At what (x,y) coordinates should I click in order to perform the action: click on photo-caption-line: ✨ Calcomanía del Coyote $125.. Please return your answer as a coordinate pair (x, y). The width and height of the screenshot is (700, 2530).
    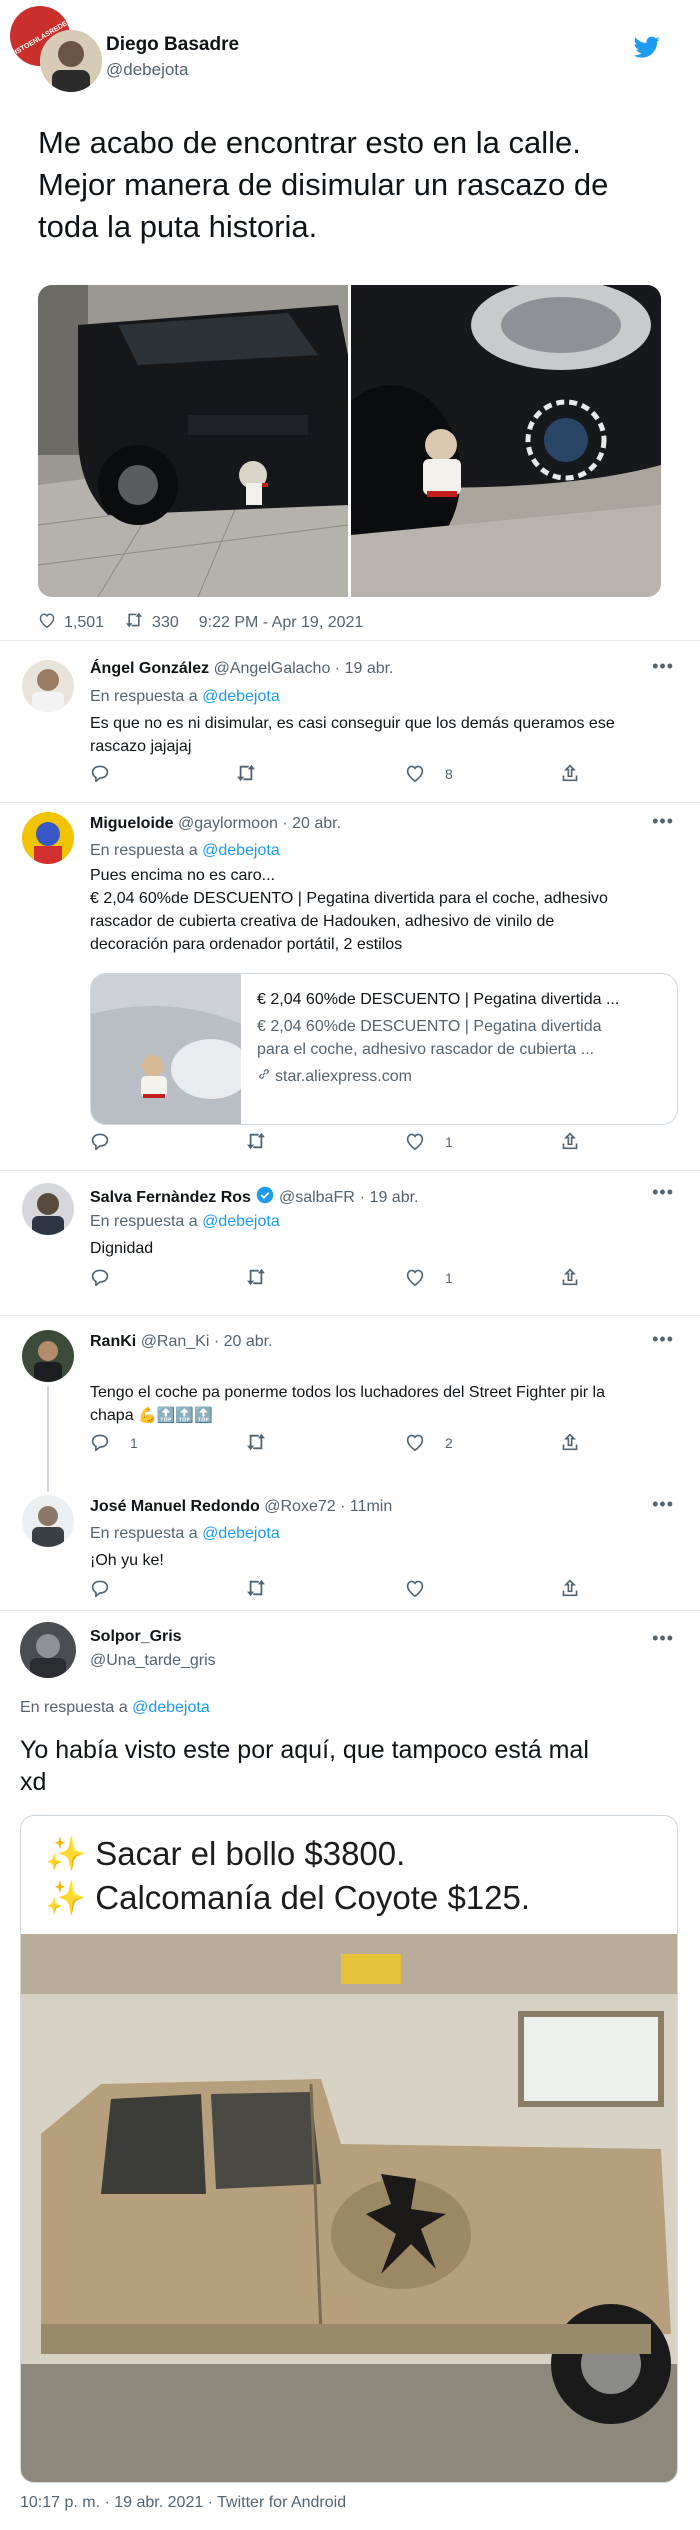
    Looking at the image, I should click on (288, 1897).